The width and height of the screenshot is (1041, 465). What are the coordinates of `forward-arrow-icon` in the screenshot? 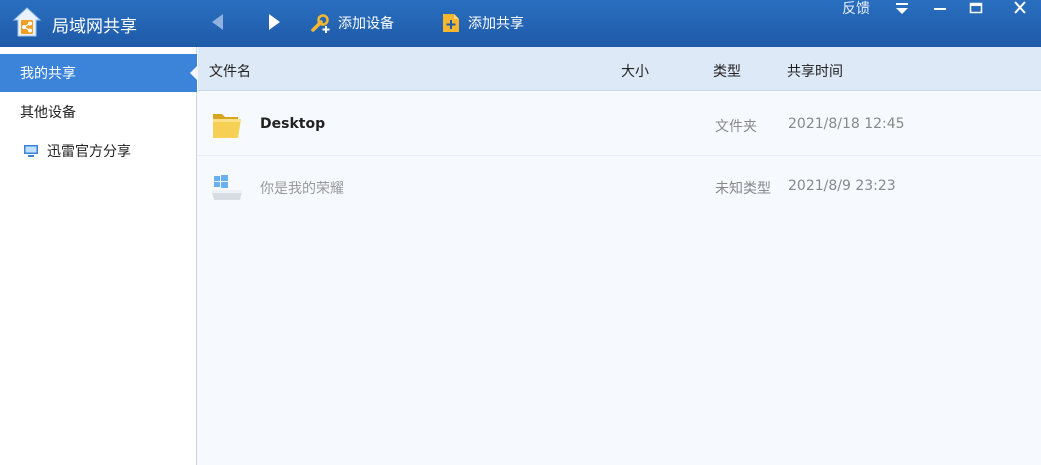 It's located at (274, 22).